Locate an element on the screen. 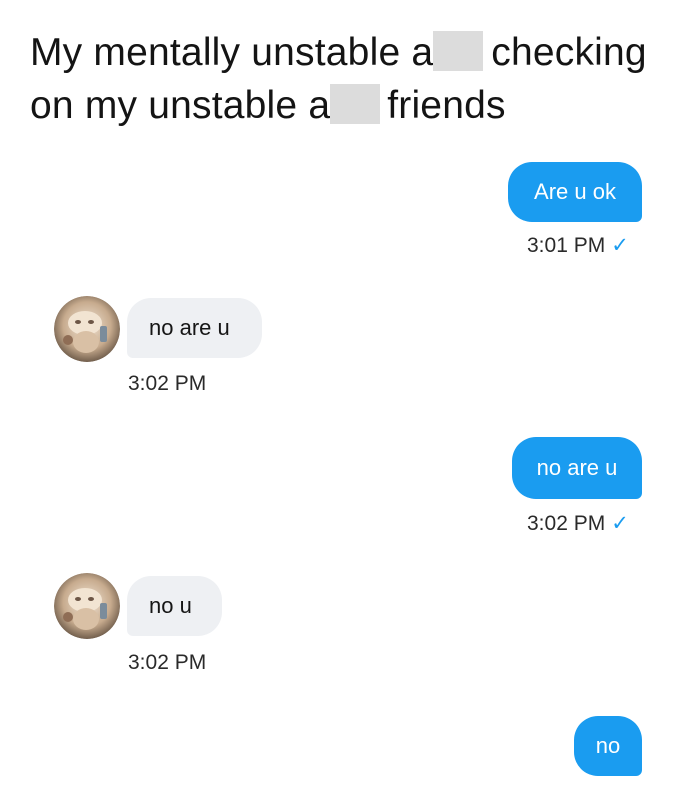 The width and height of the screenshot is (700, 785). outgoing-message-bubble: no are u is located at coordinates (577, 468).